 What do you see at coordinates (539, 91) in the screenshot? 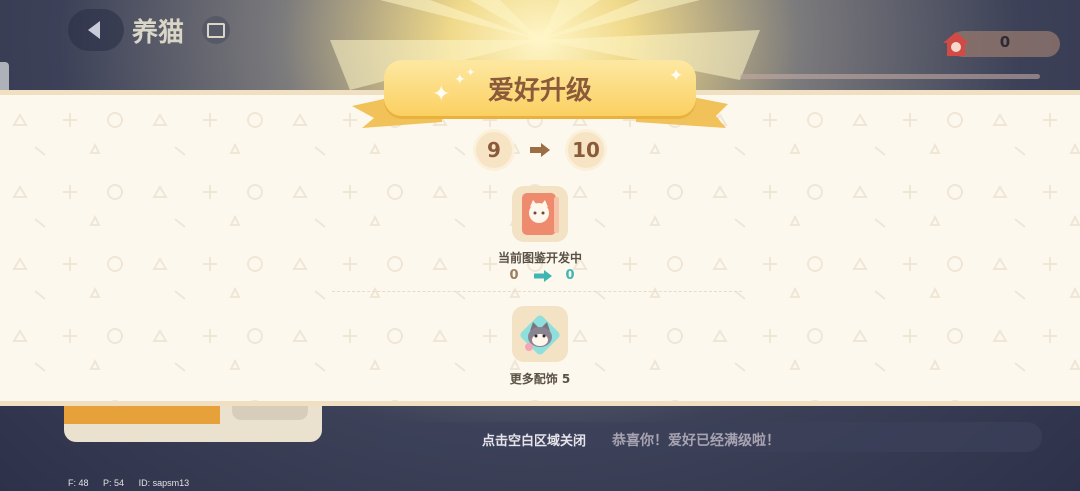
I see `modal-title: 爱好升级` at bounding box center [539, 91].